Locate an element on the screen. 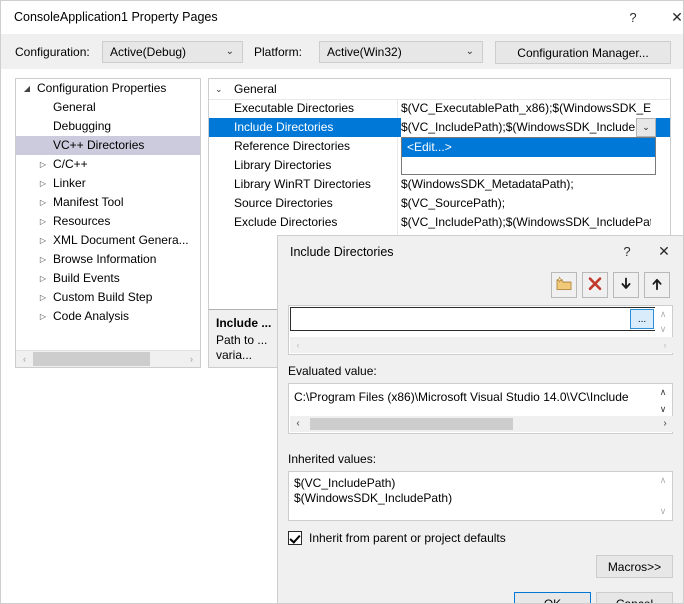  sidebar-item-vc-directories: VC++ Directories is located at coordinates (108, 145).